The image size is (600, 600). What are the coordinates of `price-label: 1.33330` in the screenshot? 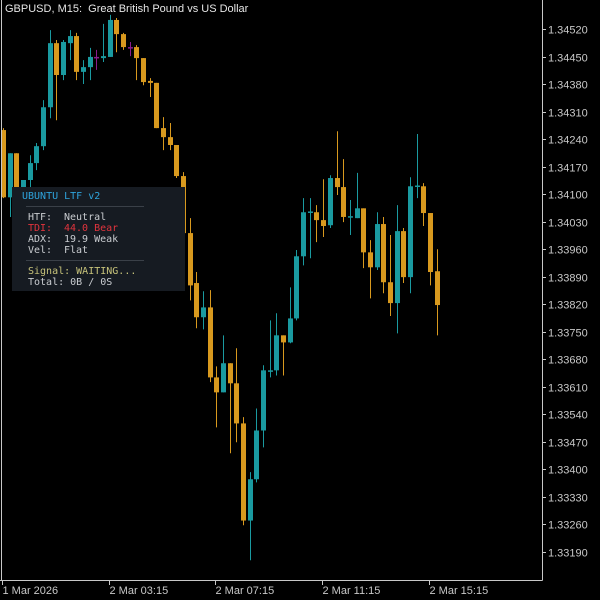 It's located at (568, 499).